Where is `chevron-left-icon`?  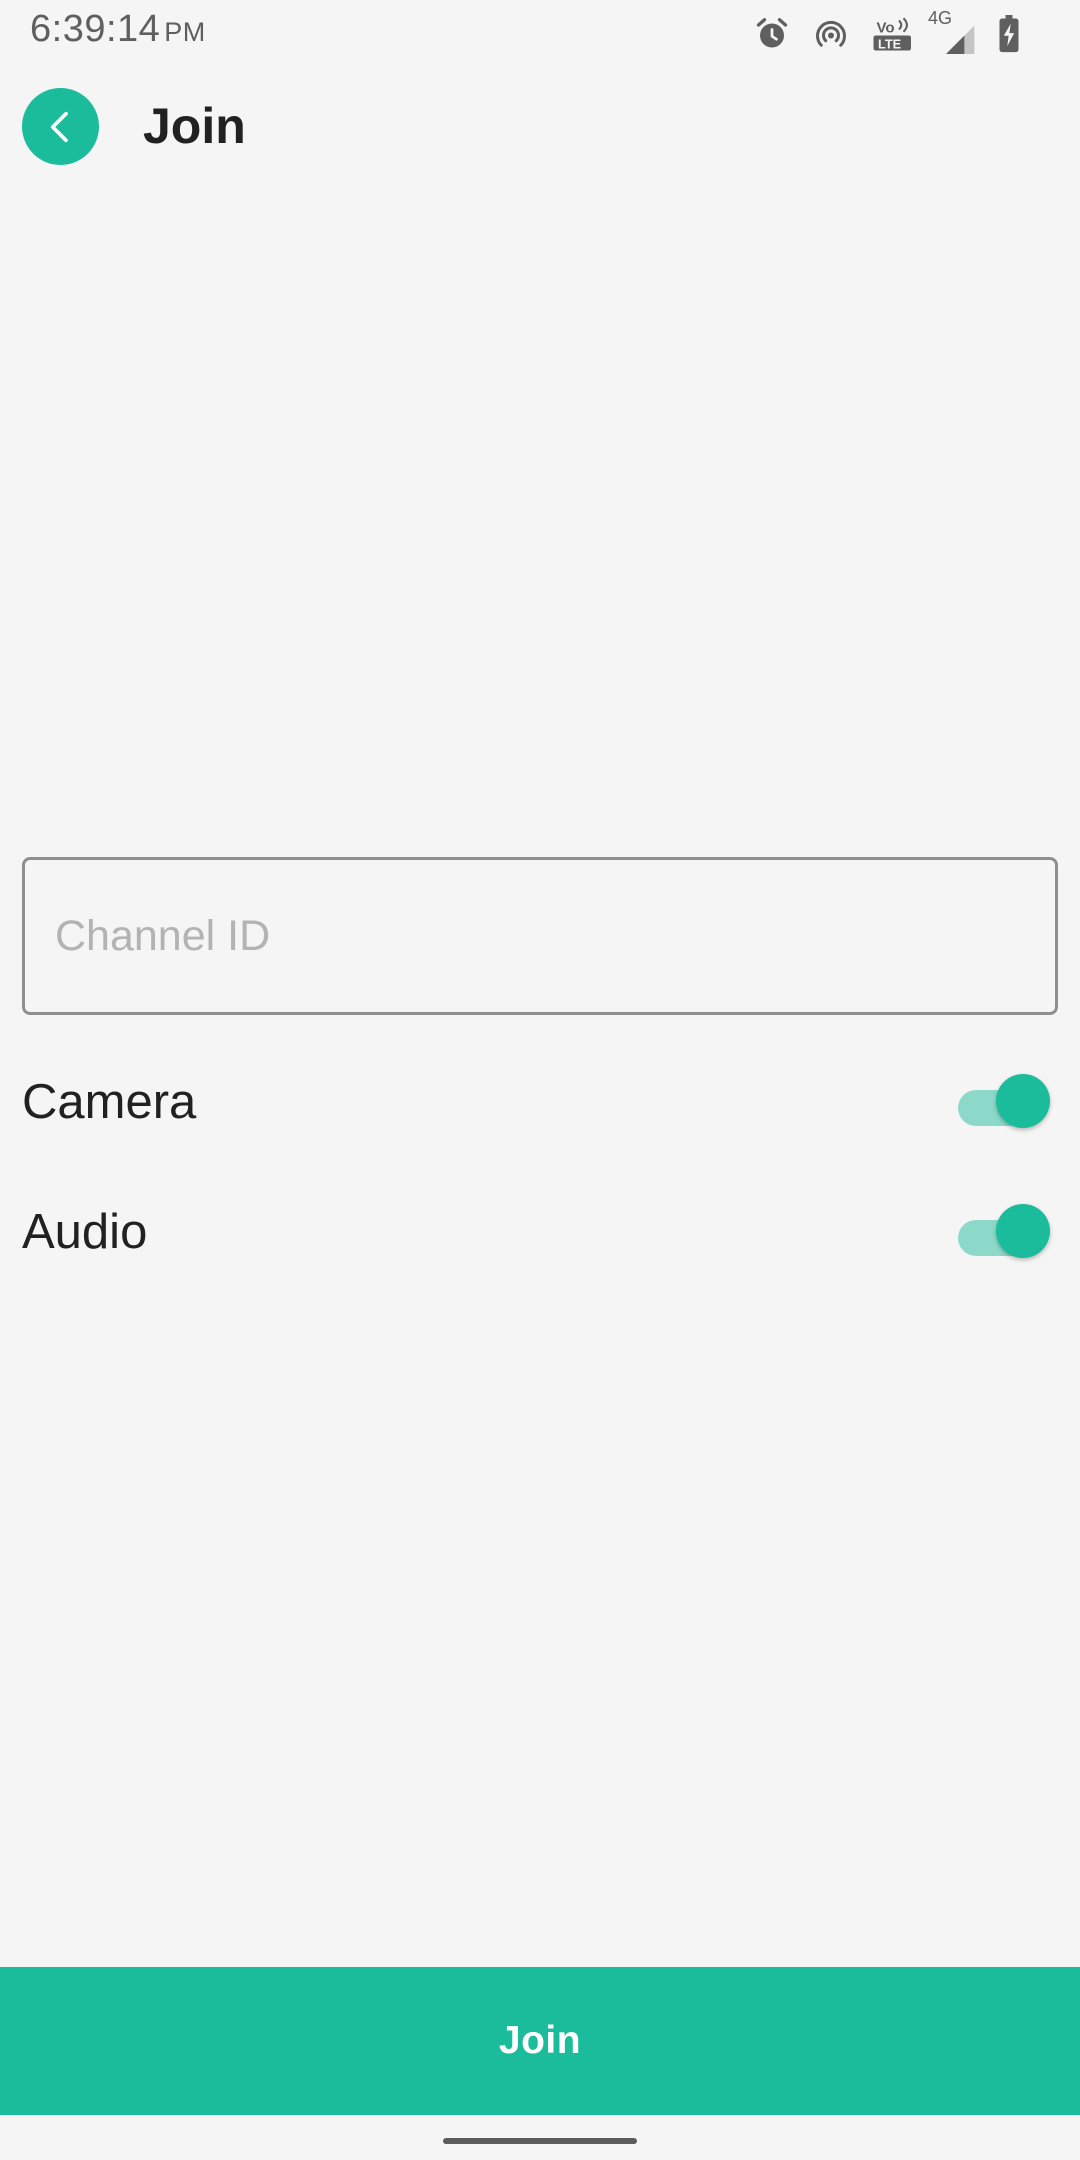
chevron-left-icon is located at coordinates (59, 126).